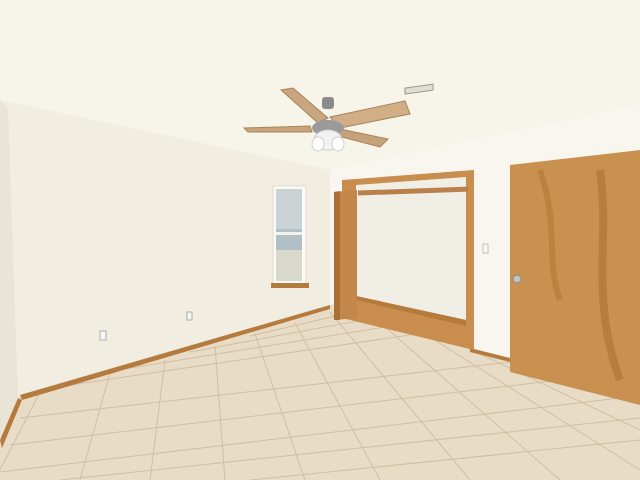  What do you see at coordinates (575, 277) in the screenshot?
I see `room-door` at bounding box center [575, 277].